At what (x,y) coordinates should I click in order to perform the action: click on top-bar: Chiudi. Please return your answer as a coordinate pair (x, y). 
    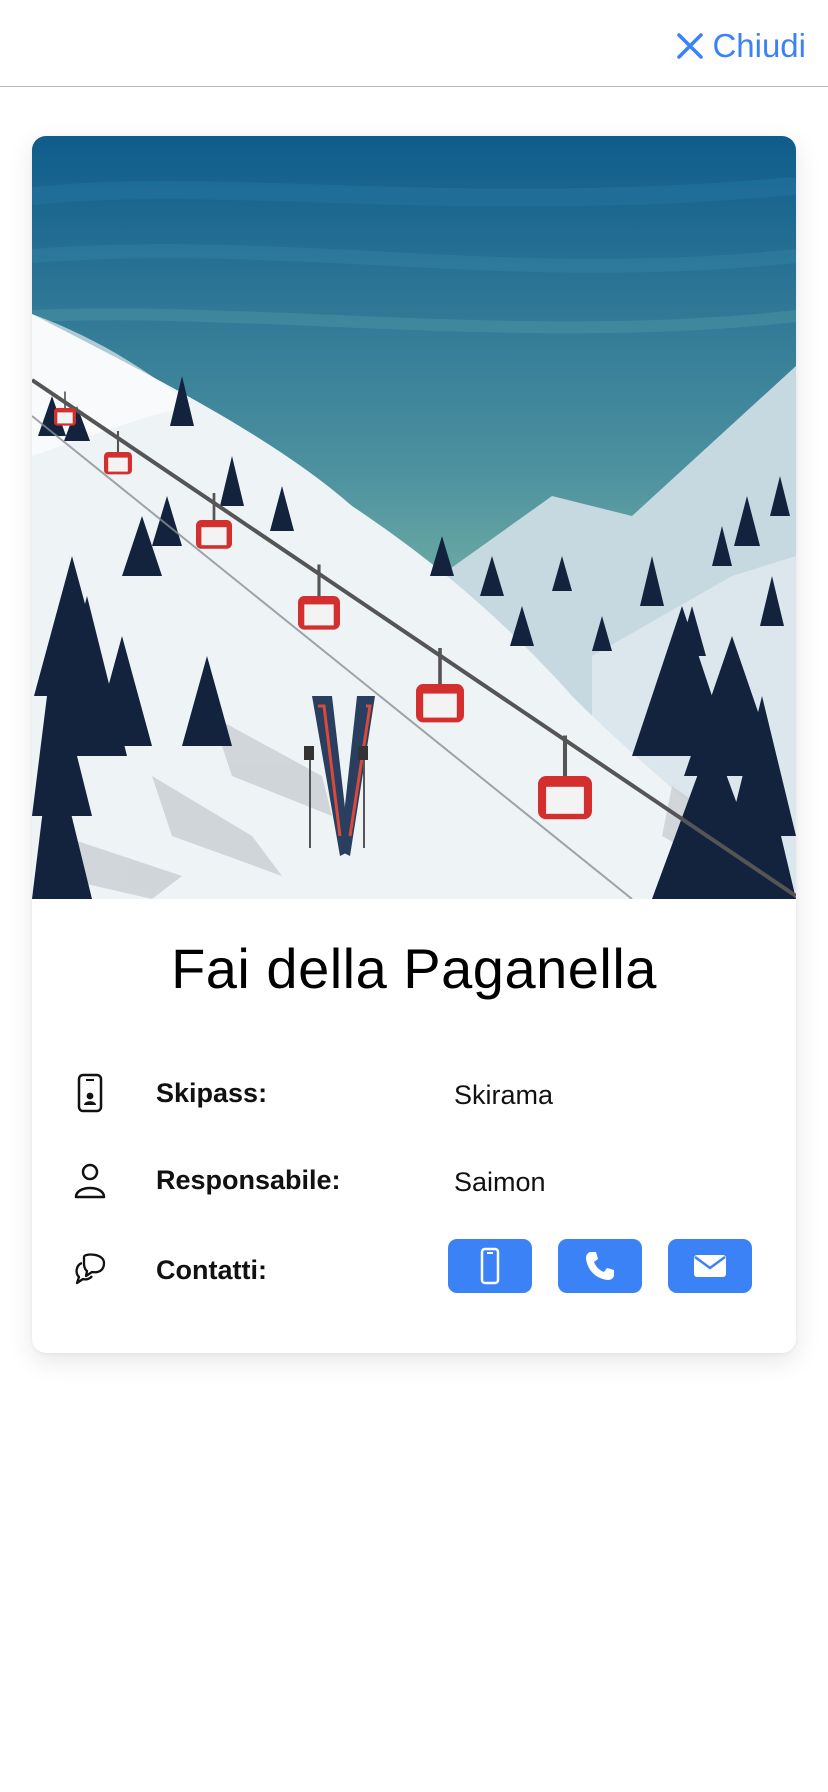
    Looking at the image, I should click on (414, 43).